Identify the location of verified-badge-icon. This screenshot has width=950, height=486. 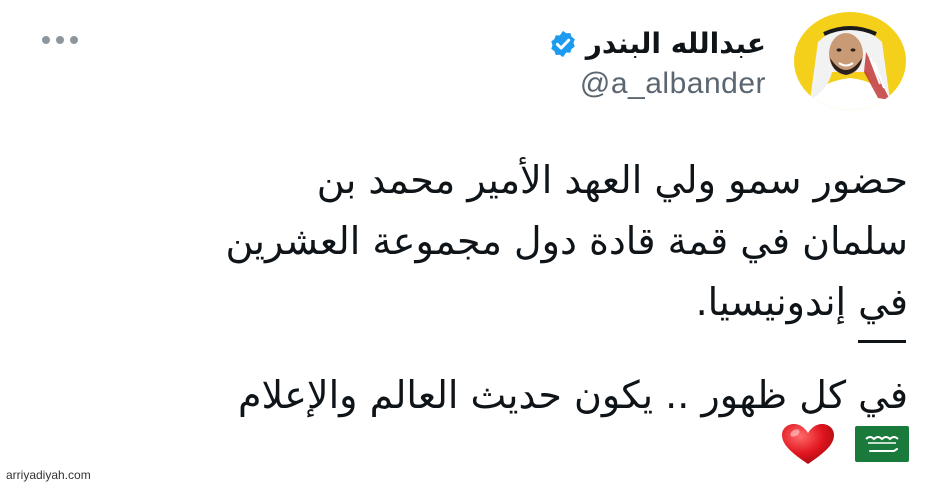
(562, 44).